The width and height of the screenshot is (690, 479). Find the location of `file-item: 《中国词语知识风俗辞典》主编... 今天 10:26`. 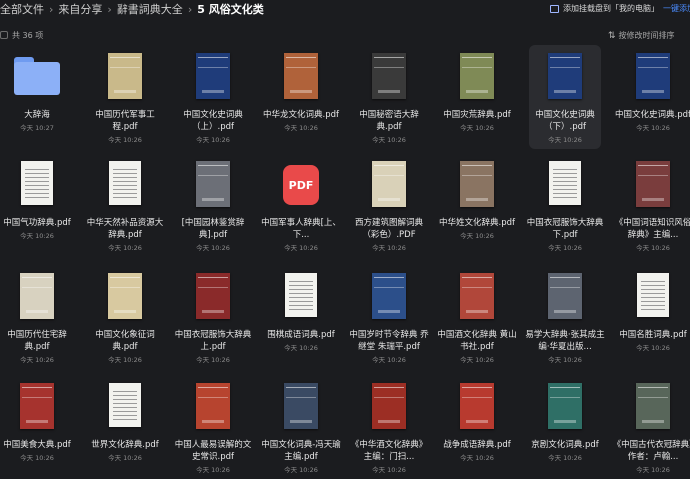

file-item: 《中国词语知识风俗辞典》主编... 今天 10:26 is located at coordinates (652, 205).